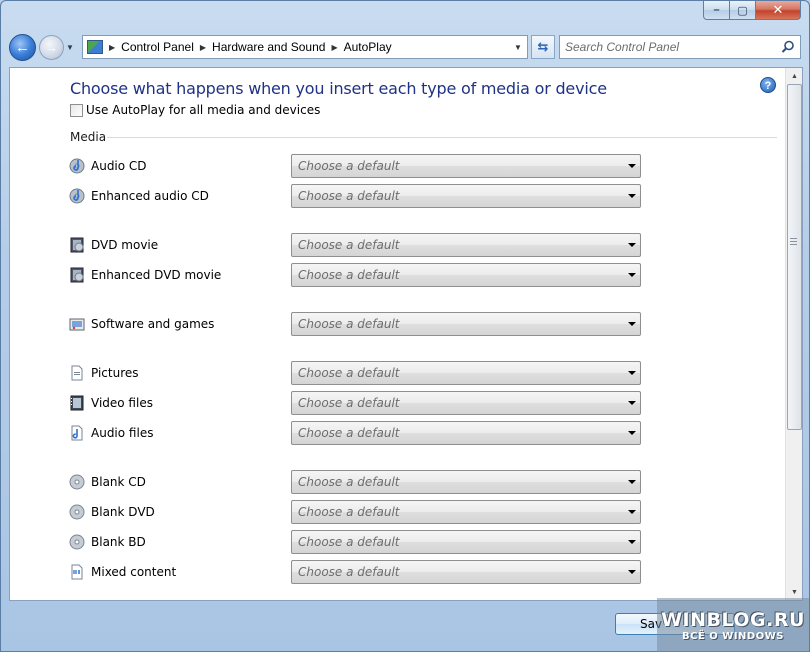 This screenshot has width=810, height=652. What do you see at coordinates (77, 433) in the screenshot?
I see `audio-files-icon` at bounding box center [77, 433].